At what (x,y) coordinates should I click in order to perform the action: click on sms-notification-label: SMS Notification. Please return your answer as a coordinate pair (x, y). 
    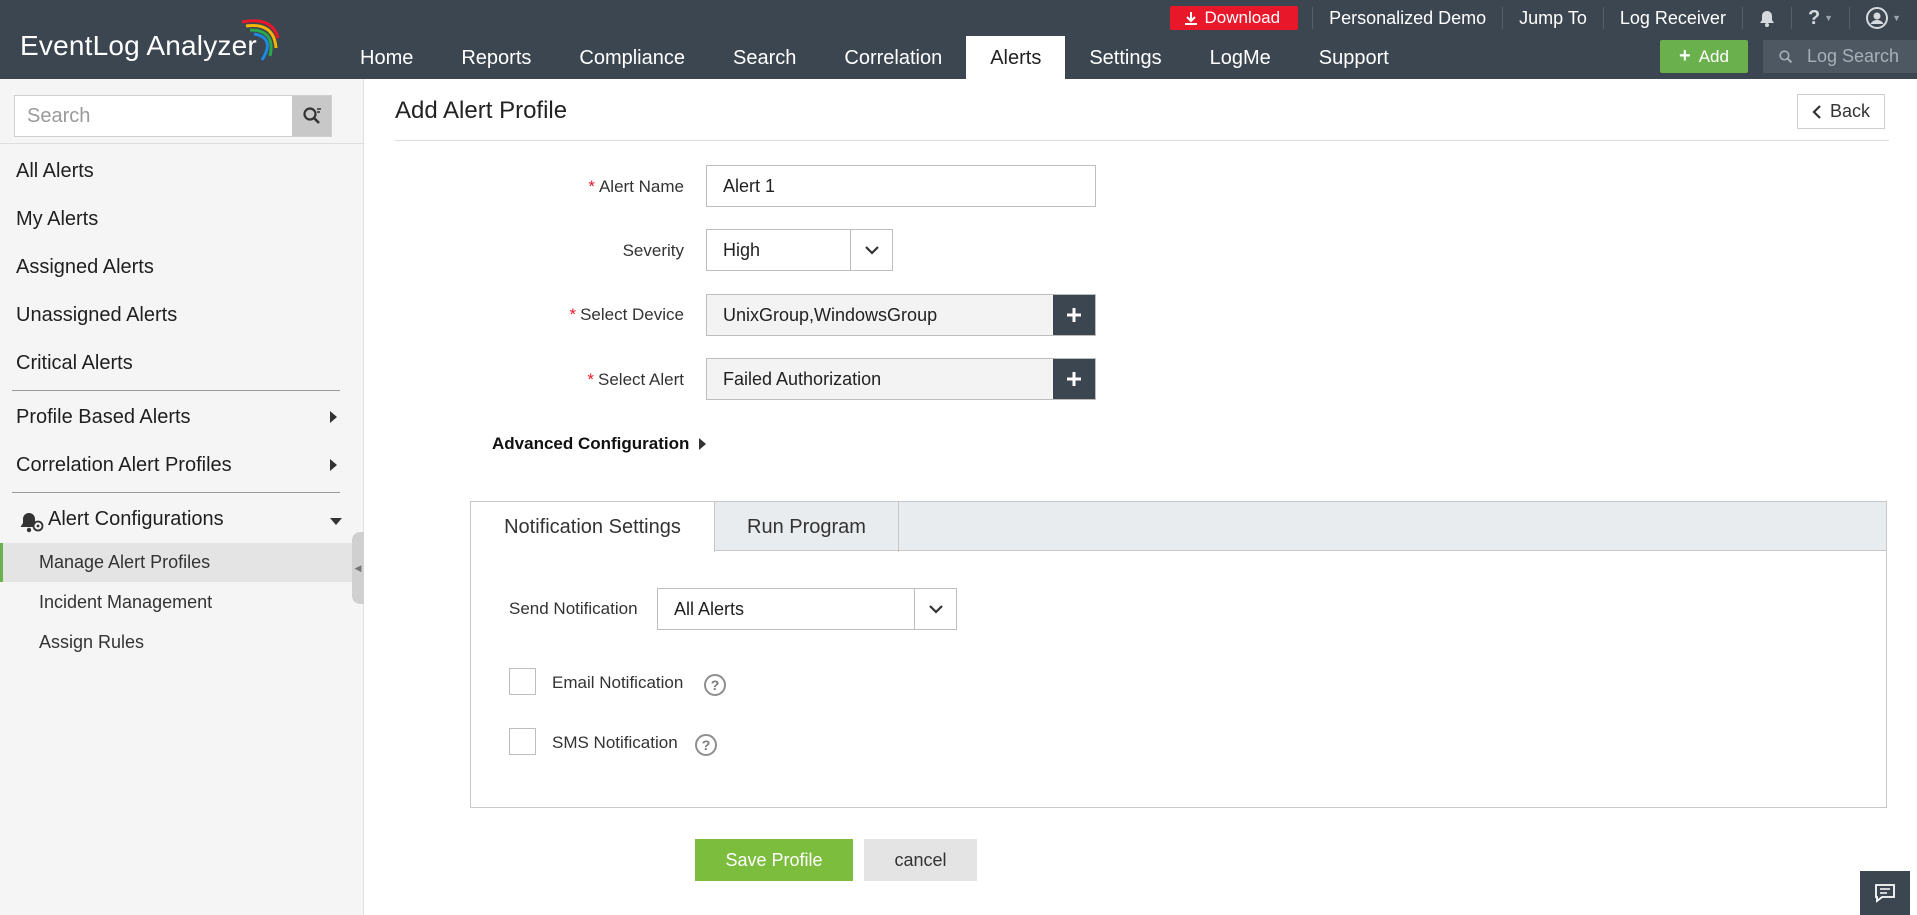
    Looking at the image, I should click on (615, 742).